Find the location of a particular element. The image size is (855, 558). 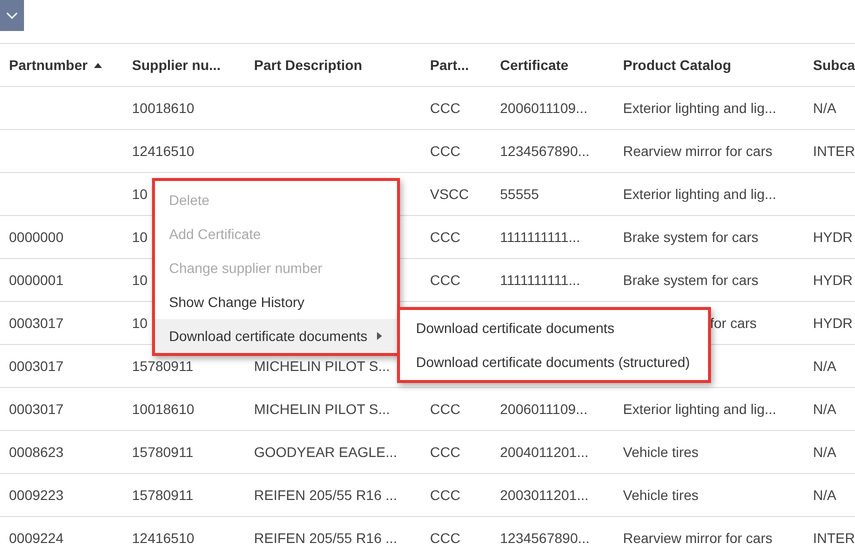

table-cell: 0000001 is located at coordinates (36, 280).